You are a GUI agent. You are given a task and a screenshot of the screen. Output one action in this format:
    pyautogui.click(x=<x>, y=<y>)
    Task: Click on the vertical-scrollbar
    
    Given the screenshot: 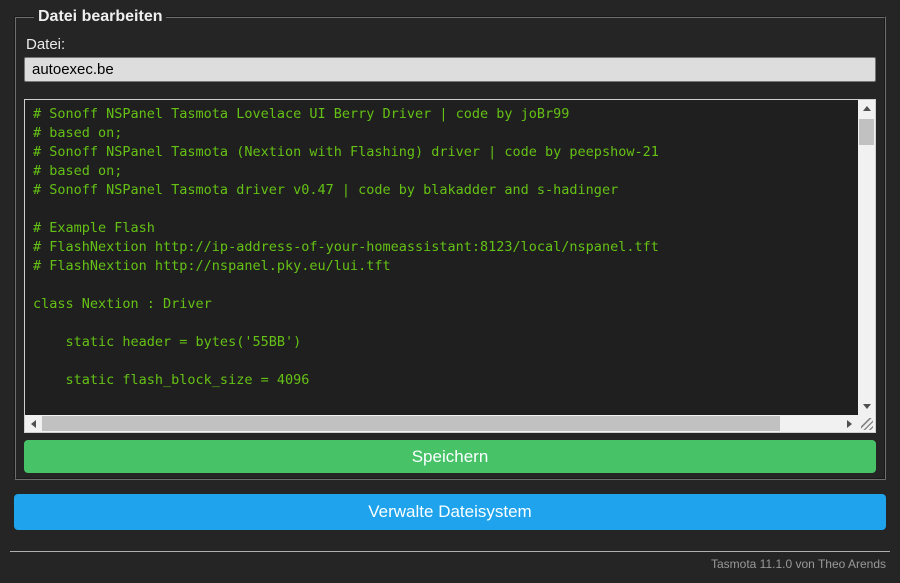 What is the action you would take?
    pyautogui.click(x=866, y=257)
    